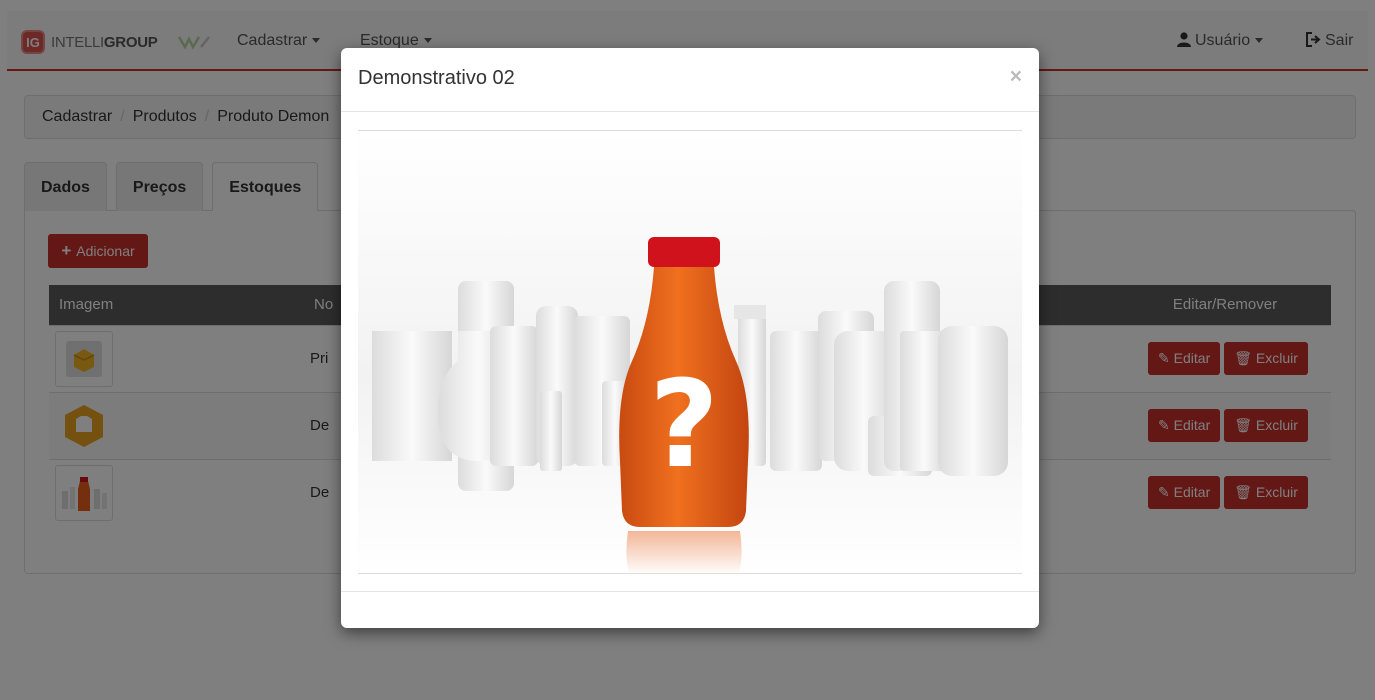  I want to click on question-mark: ?, so click(684, 425).